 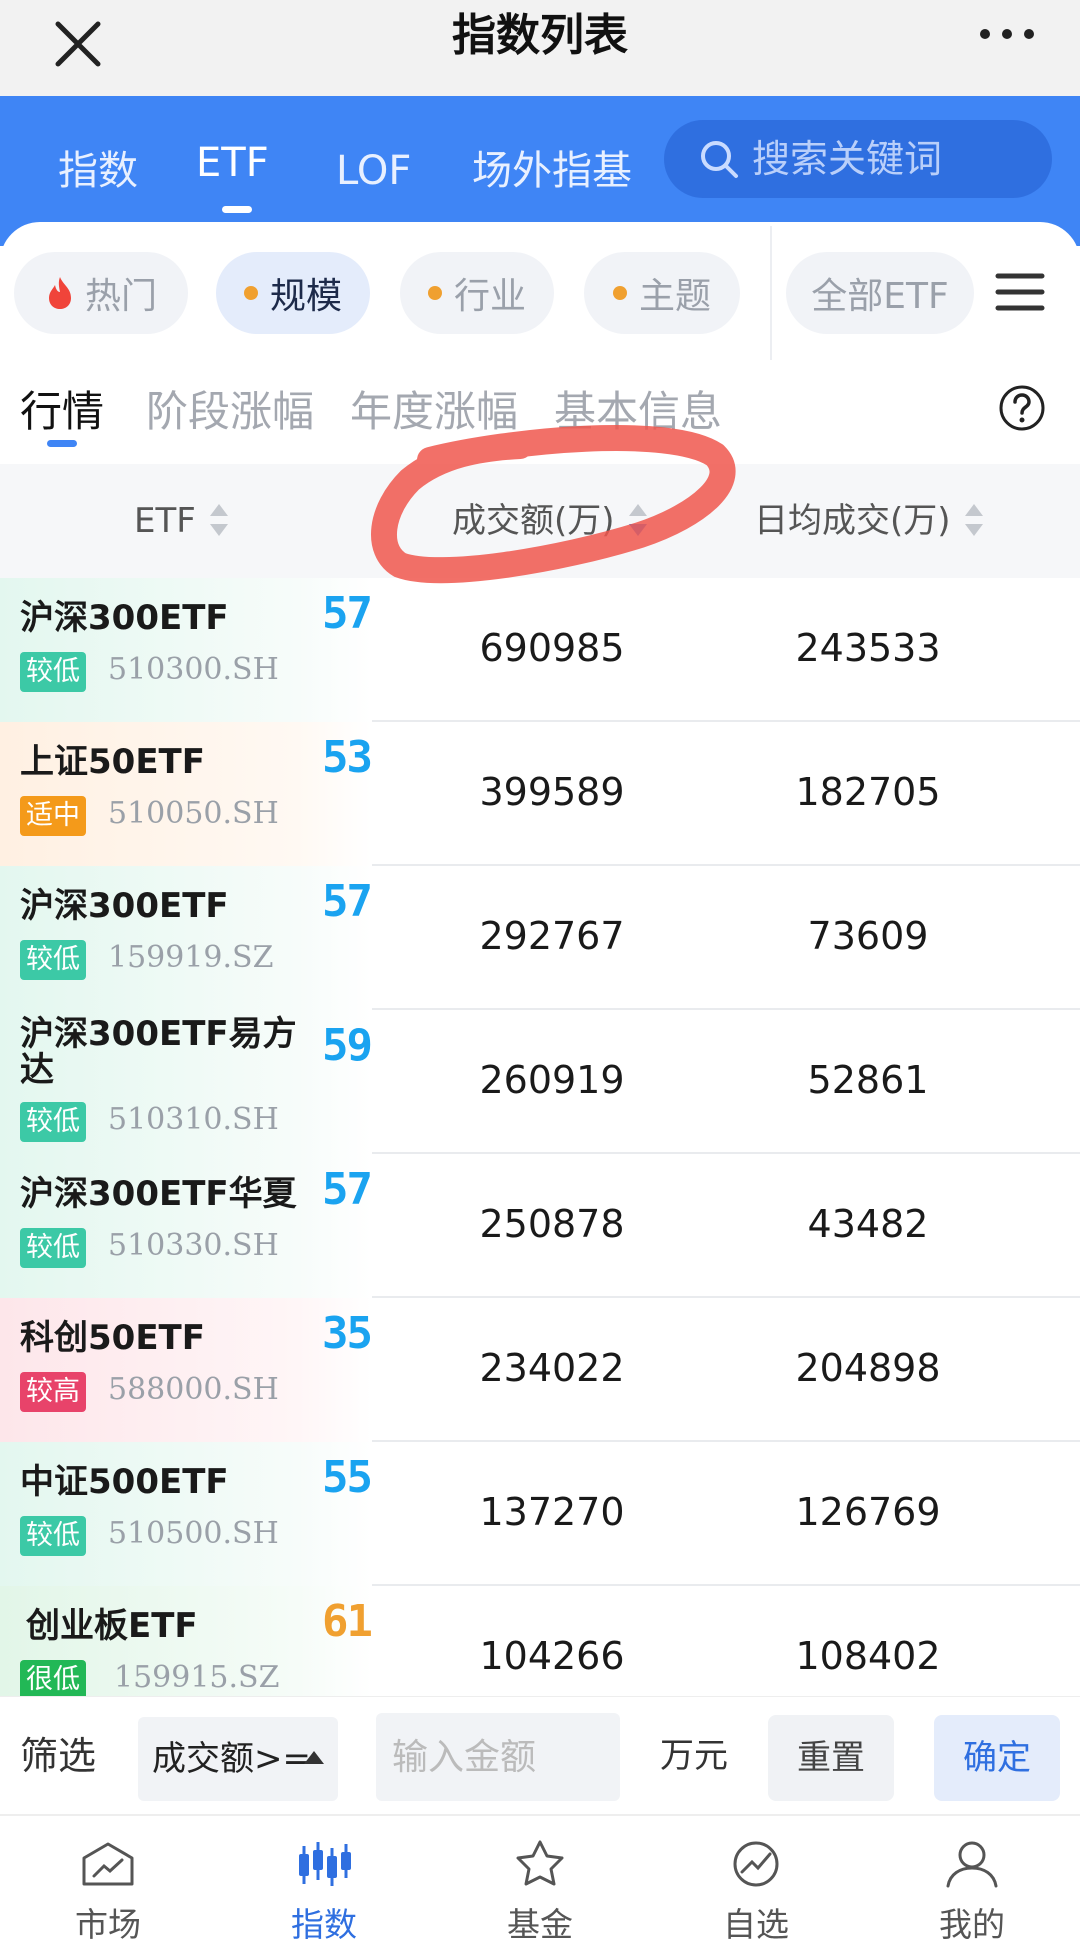 I want to click on etf-code: 510300.SH, so click(x=193, y=669).